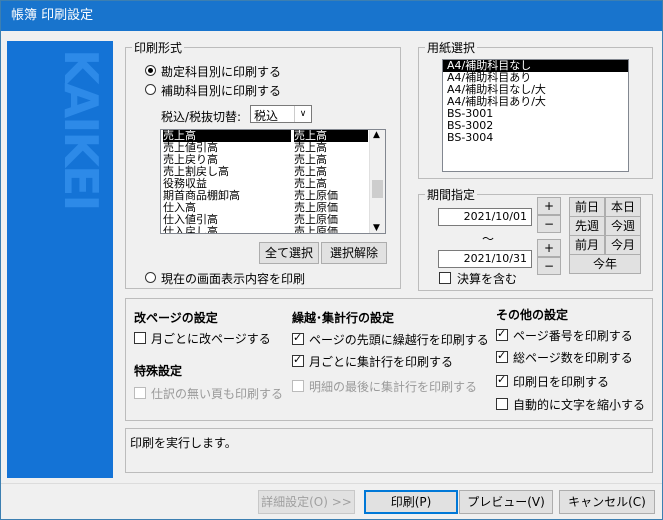  Describe the element at coordinates (399, 340) in the screenshot. I see `carry-top-label: ページの先頭に繰越行を印刷する` at that location.